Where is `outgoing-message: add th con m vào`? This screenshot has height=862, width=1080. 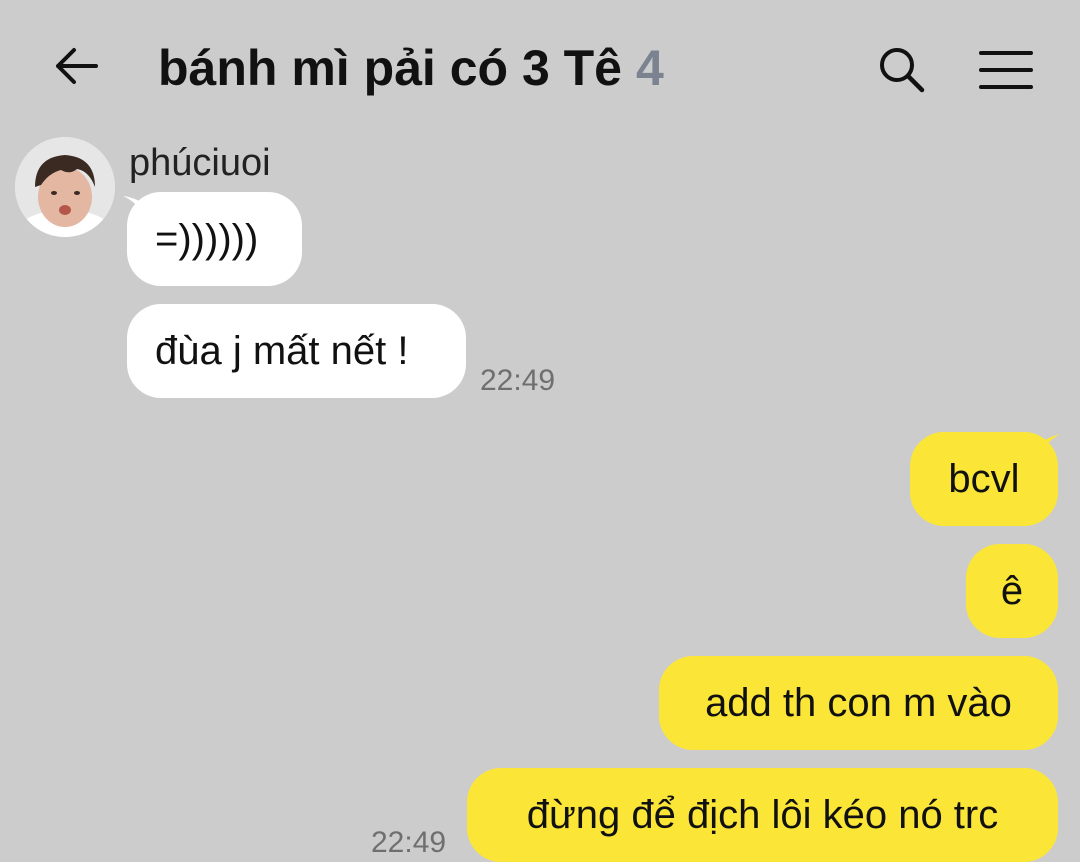 outgoing-message: add th con m vào is located at coordinates (858, 703).